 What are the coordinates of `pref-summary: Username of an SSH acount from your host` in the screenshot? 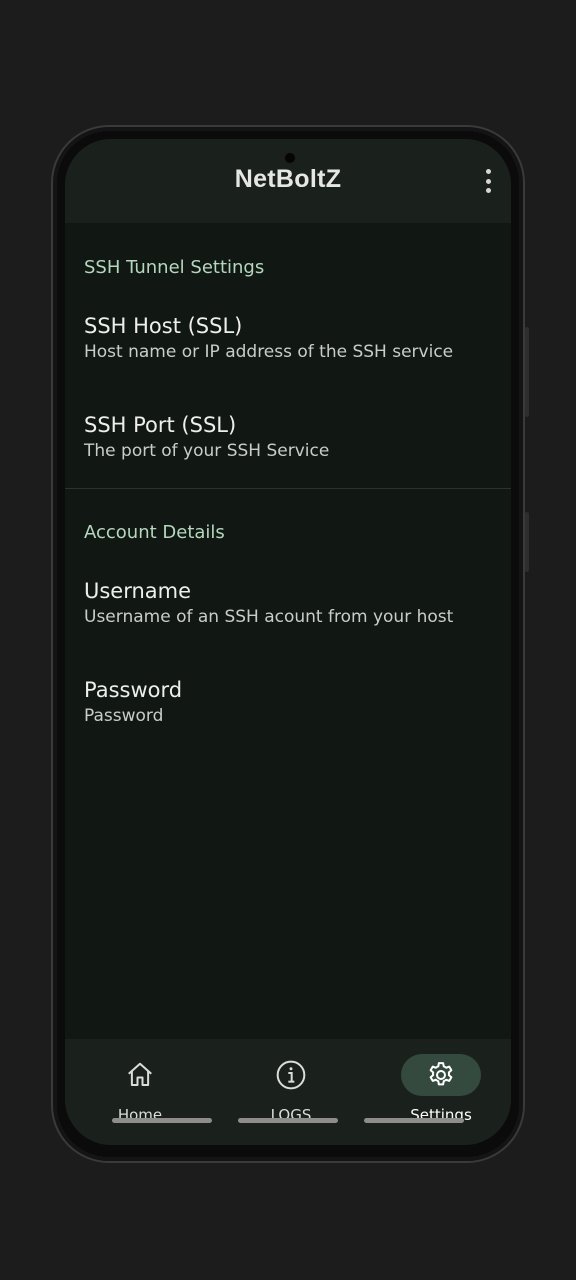 It's located at (269, 617).